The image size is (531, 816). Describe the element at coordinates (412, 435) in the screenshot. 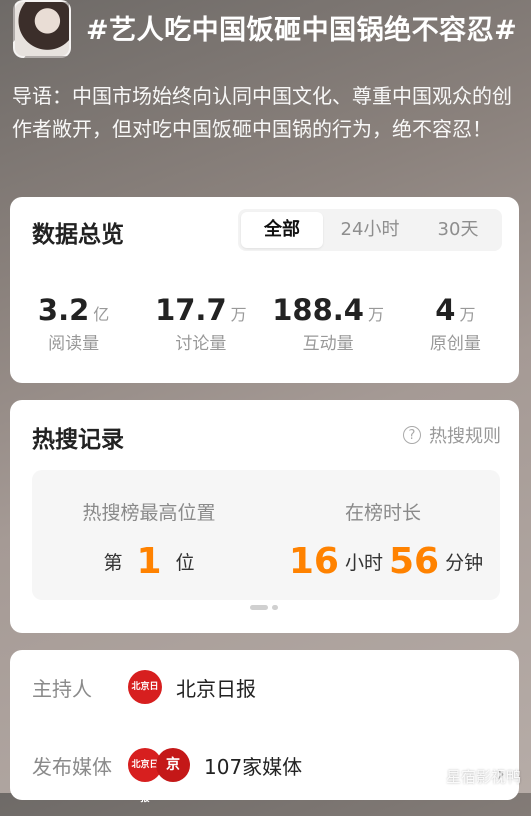

I see `question-circle-icon: ?` at that location.